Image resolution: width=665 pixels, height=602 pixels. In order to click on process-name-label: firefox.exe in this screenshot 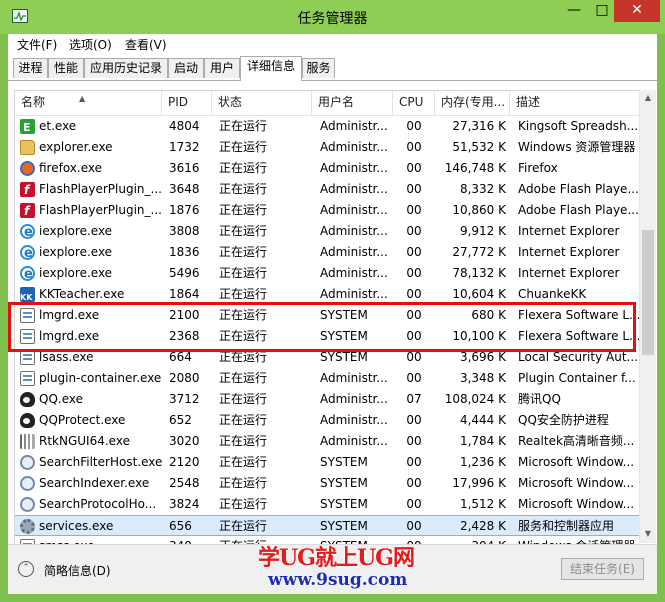, I will do `click(71, 168)`.